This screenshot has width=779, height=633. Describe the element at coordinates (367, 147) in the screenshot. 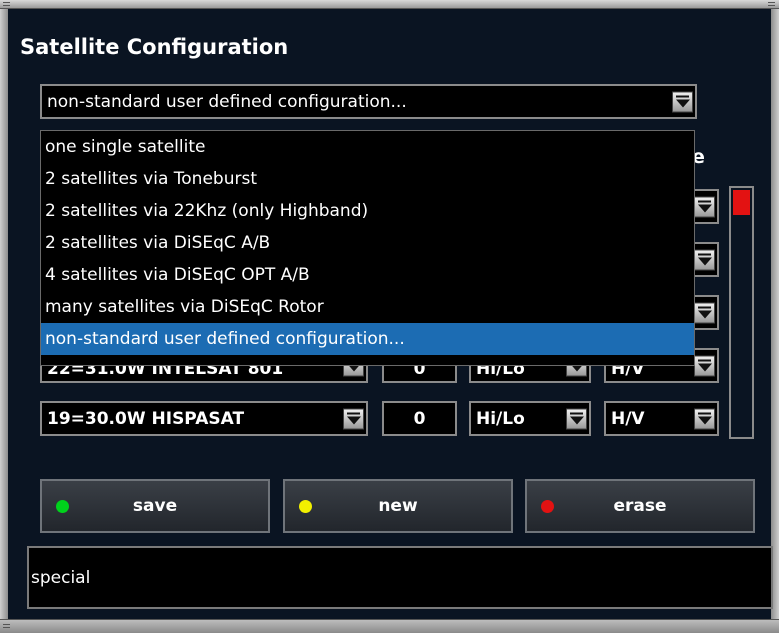

I see `dropdown-option: one single satellite` at that location.